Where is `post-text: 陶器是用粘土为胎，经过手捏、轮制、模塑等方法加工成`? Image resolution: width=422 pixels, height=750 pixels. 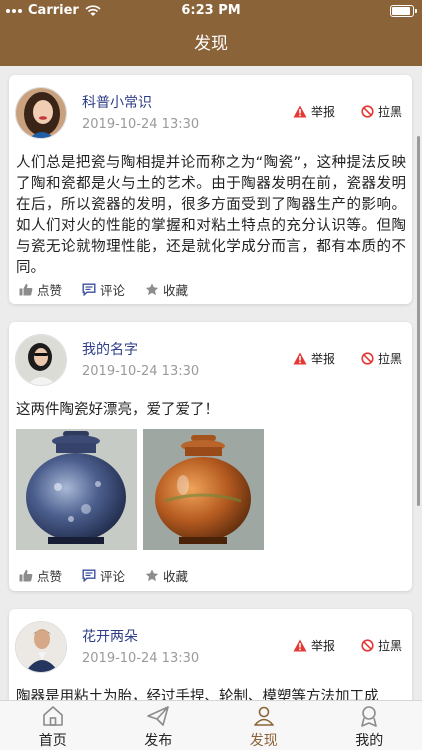 post-text: 陶器是用粘土为胎，经过手捏、轮制、模塑等方法加工成 is located at coordinates (197, 694).